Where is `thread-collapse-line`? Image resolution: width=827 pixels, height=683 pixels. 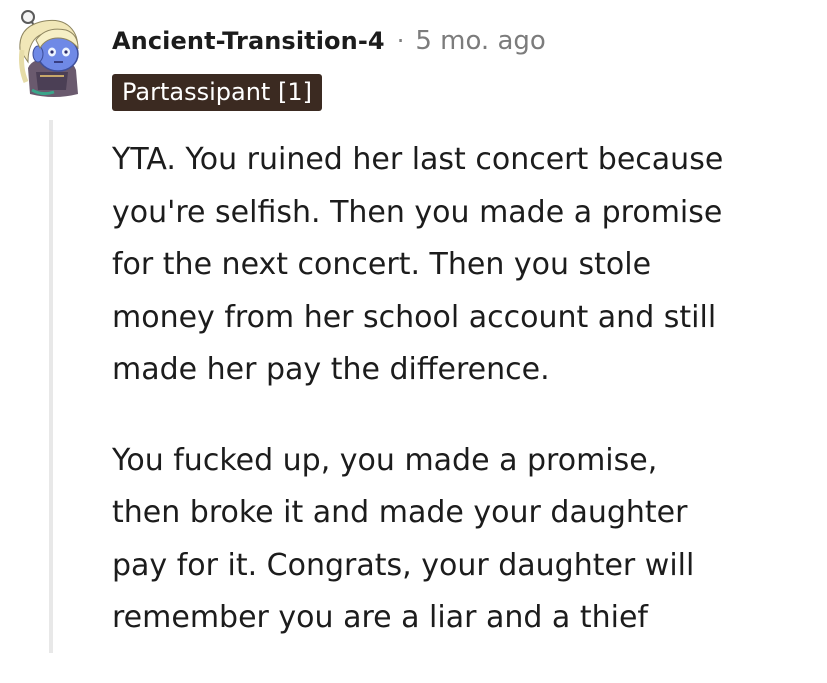
thread-collapse-line is located at coordinates (51, 386).